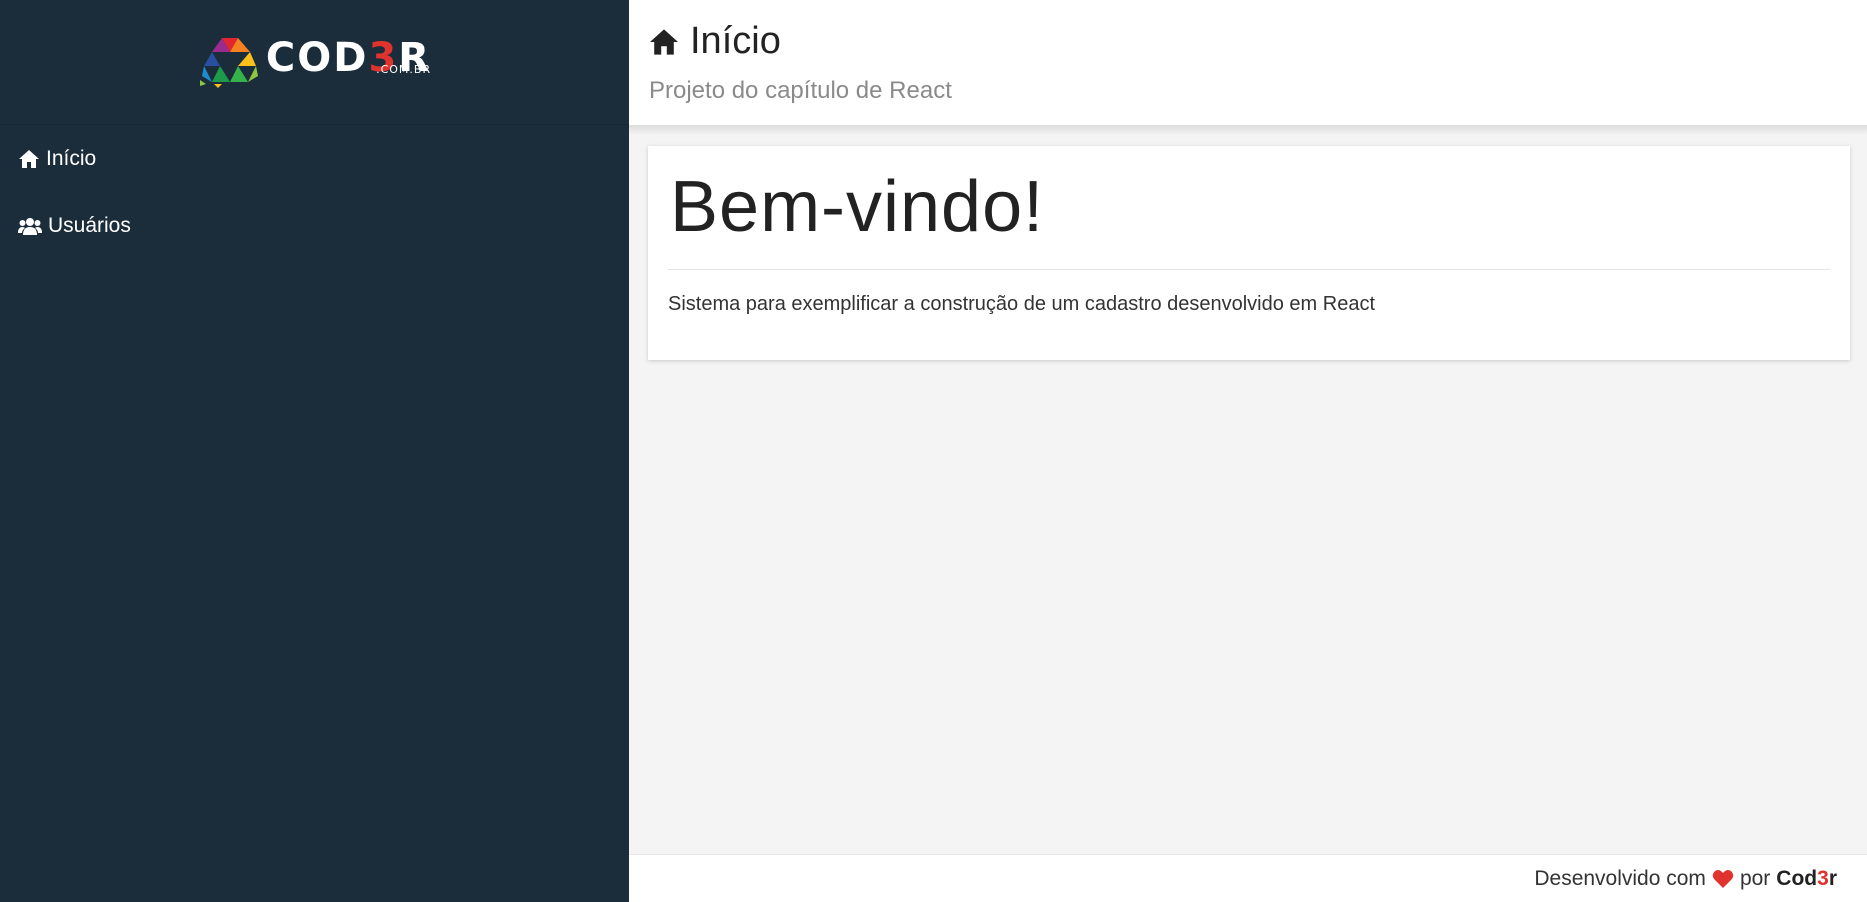 This screenshot has height=902, width=1867. What do you see at coordinates (1248, 130) in the screenshot?
I see `header-shadow` at bounding box center [1248, 130].